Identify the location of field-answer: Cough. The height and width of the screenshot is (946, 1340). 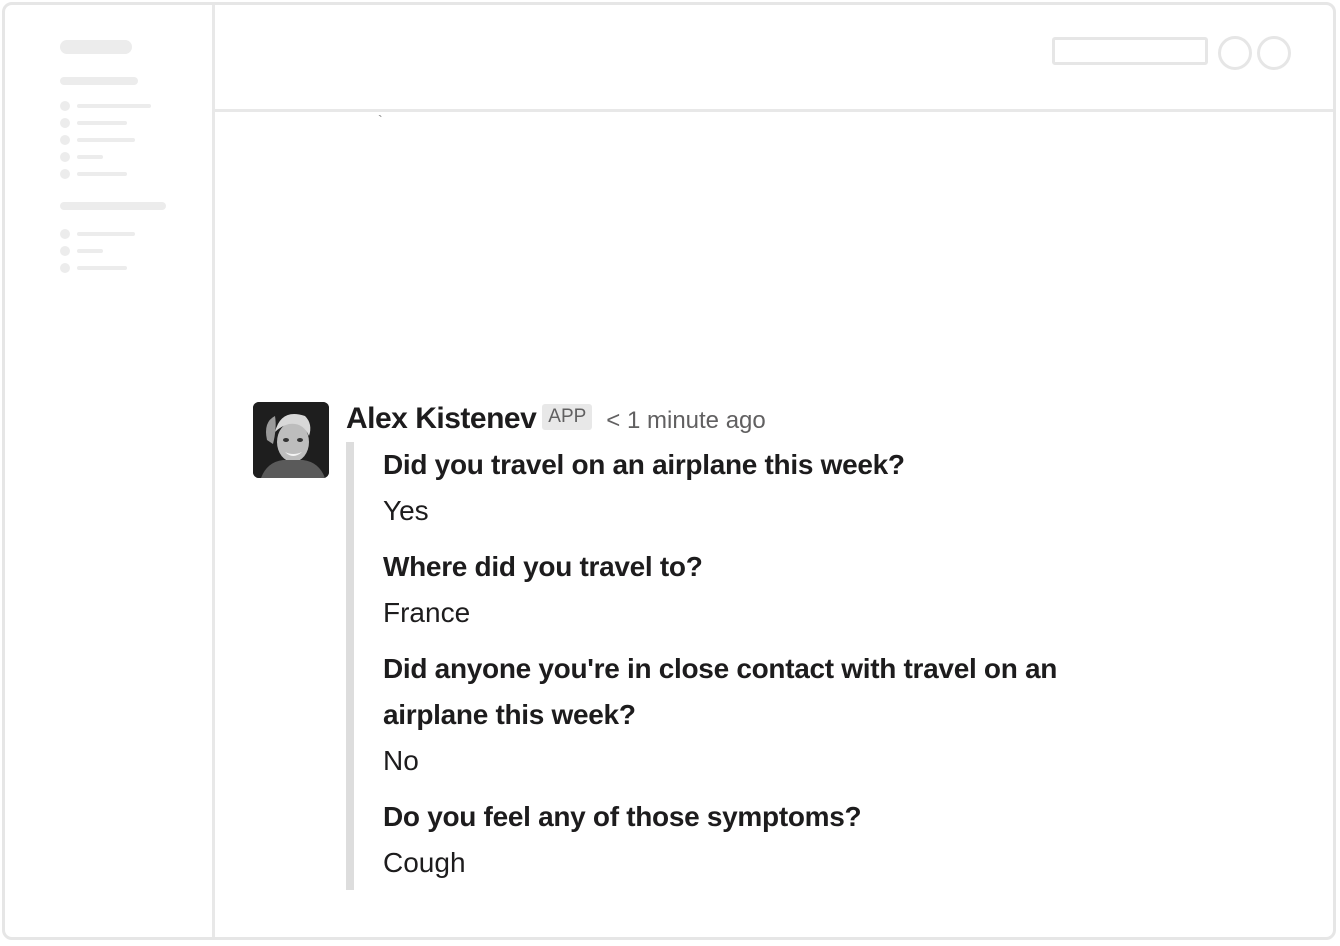
(424, 862).